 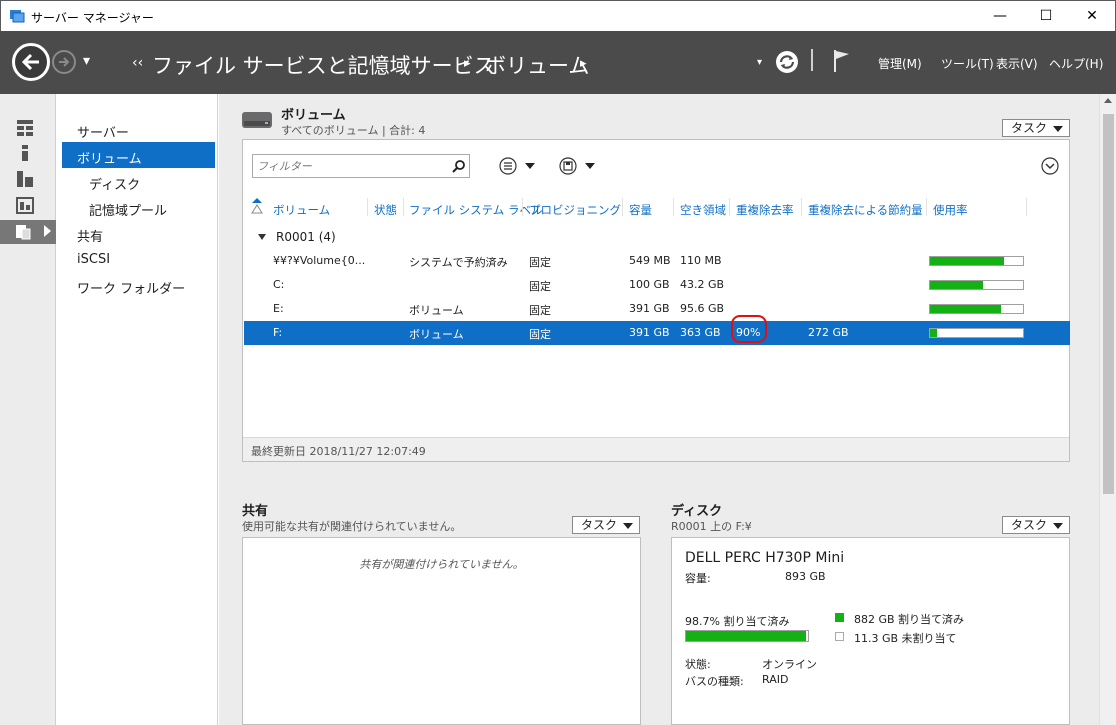 What do you see at coordinates (385, 210) in the screenshot?
I see `column-header-status: 状態` at bounding box center [385, 210].